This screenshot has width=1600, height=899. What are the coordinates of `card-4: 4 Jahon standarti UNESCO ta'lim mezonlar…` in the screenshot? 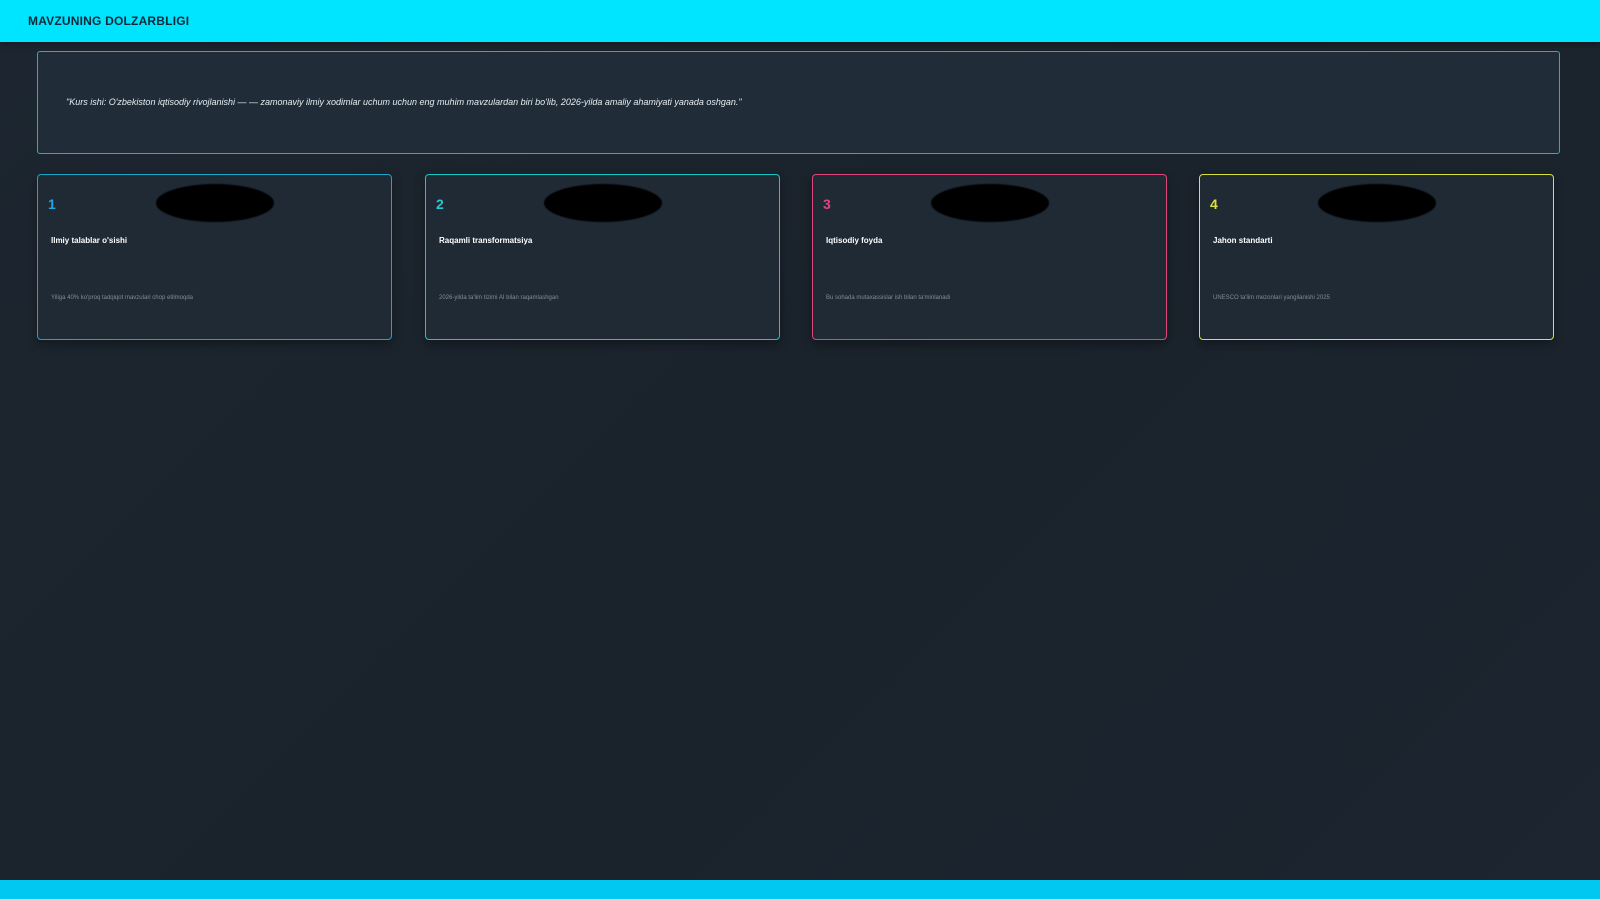 It's located at (1376, 257).